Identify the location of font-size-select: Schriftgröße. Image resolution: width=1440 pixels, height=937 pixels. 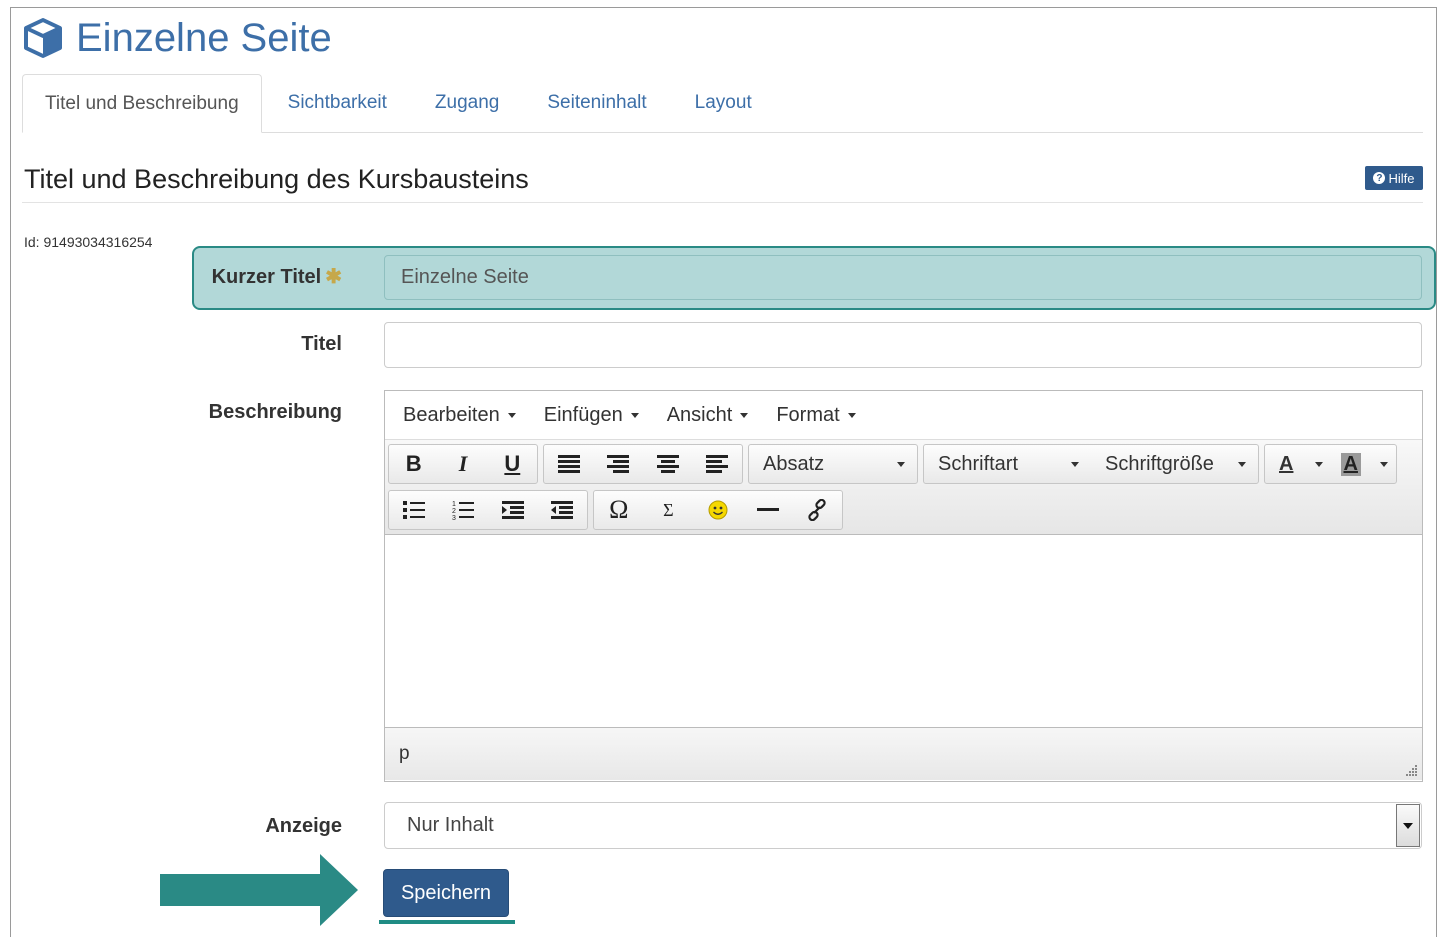
(1174, 464).